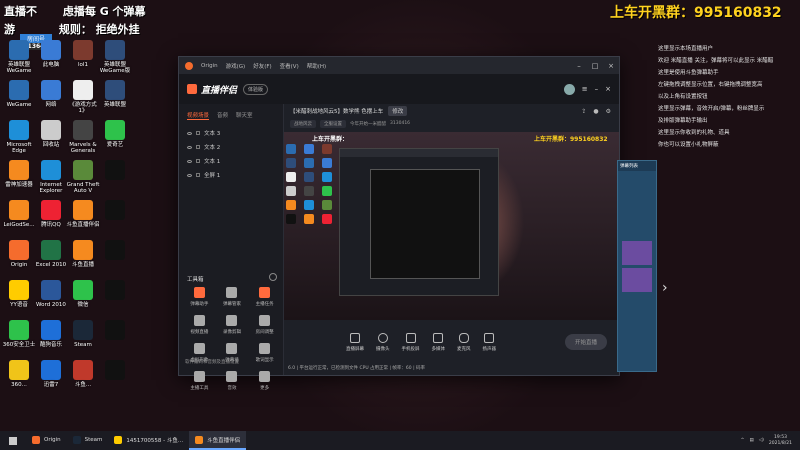  Describe the element at coordinates (595, 111) in the screenshot. I see `record-icon: ●` at that location.